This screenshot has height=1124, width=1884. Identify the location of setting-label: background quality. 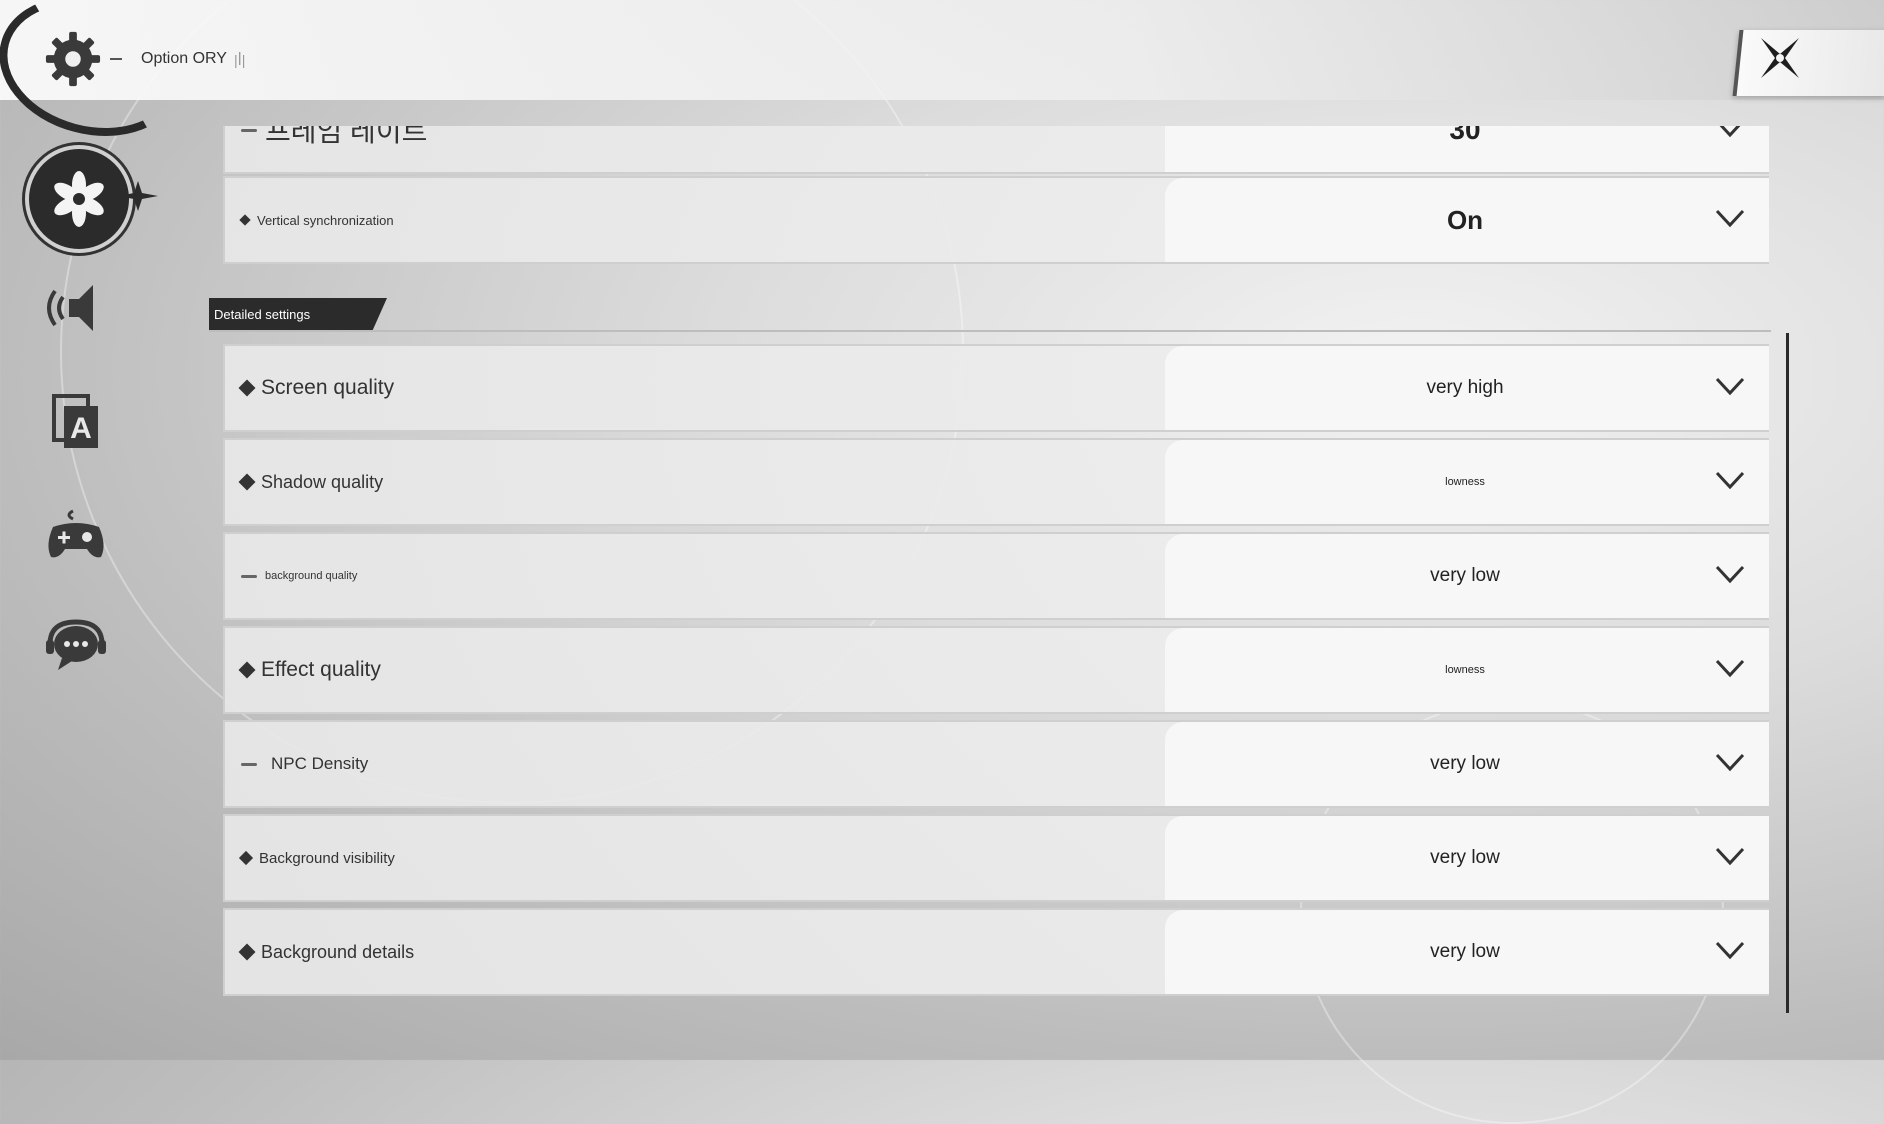
(299, 576).